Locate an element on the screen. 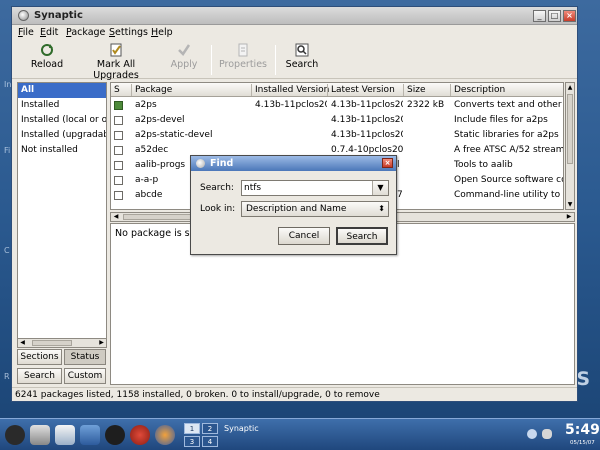 This screenshot has width=600, height=450. desktop-icon-label: C is located at coordinates (7, 250).